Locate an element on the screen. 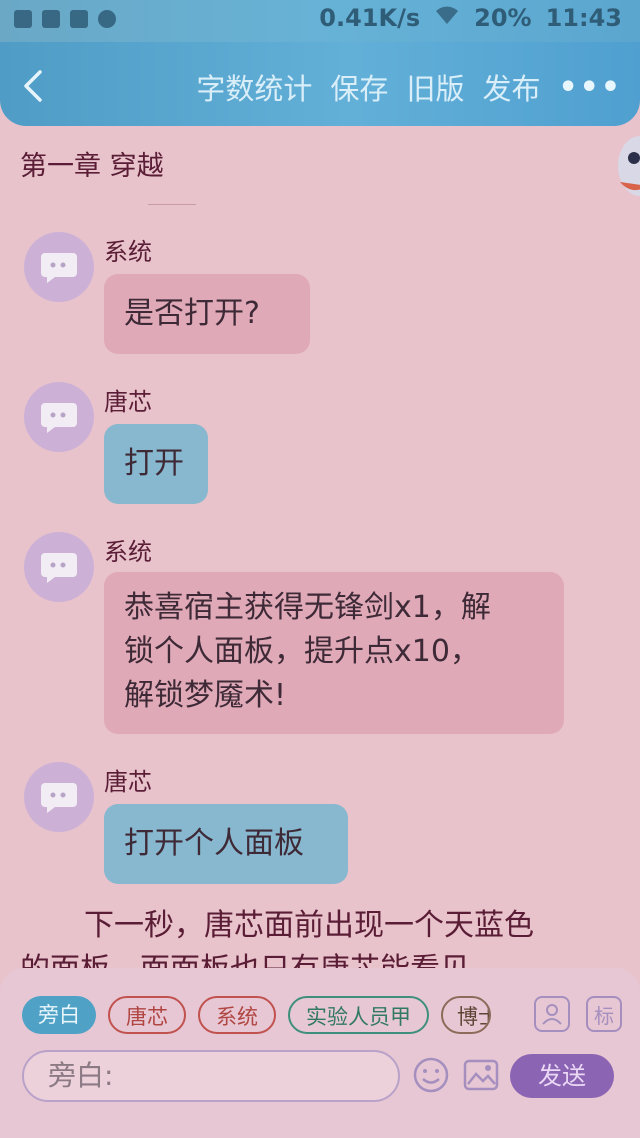 This screenshot has width=640, height=1138. chevron-left-icon is located at coordinates (33, 86).